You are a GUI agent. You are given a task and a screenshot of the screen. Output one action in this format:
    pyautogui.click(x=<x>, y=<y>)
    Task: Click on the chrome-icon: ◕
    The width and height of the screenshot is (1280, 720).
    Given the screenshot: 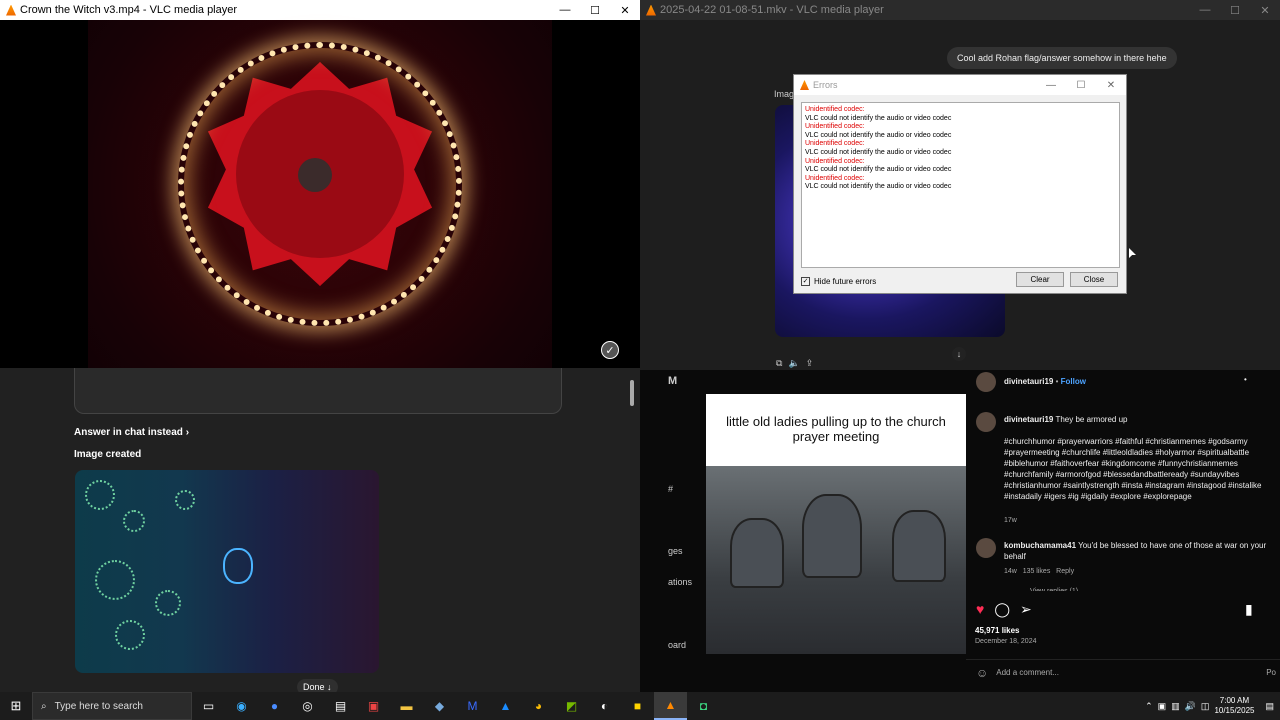 What is the action you would take?
    pyautogui.click(x=538, y=706)
    